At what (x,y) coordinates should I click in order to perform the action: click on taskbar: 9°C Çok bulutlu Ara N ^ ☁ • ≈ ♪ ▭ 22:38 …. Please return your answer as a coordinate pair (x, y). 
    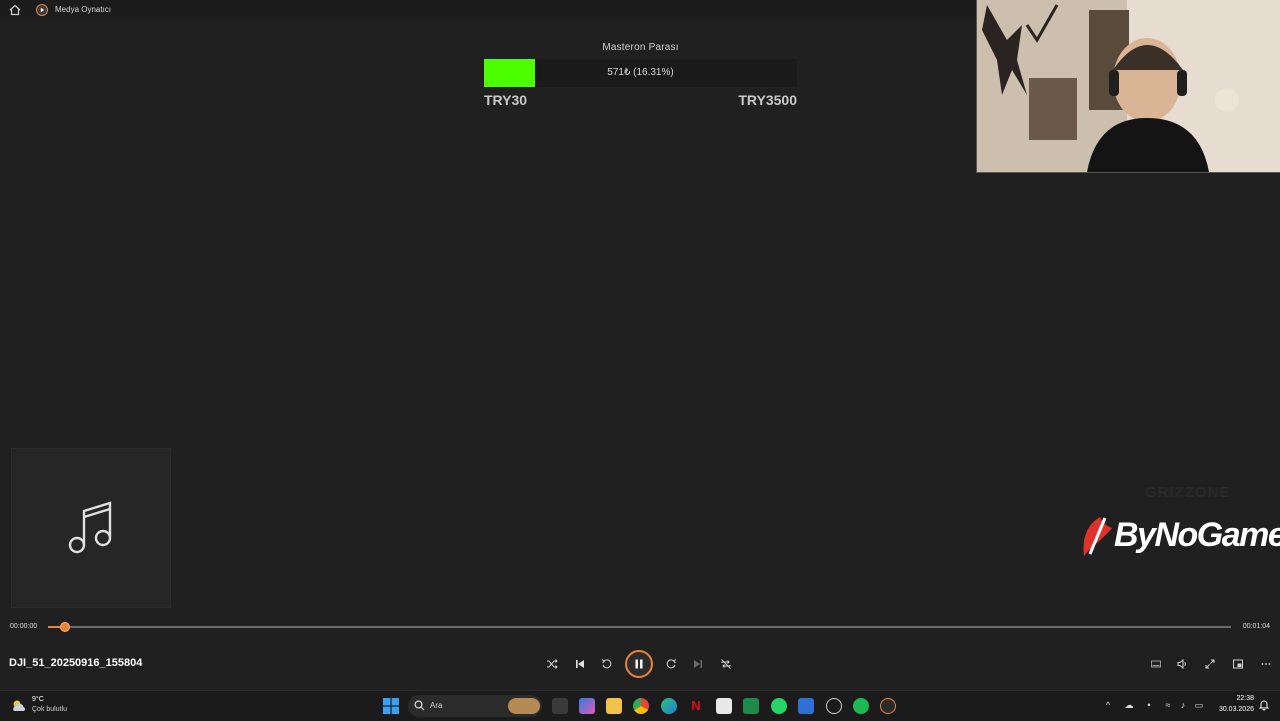
    Looking at the image, I should click on (640, 705).